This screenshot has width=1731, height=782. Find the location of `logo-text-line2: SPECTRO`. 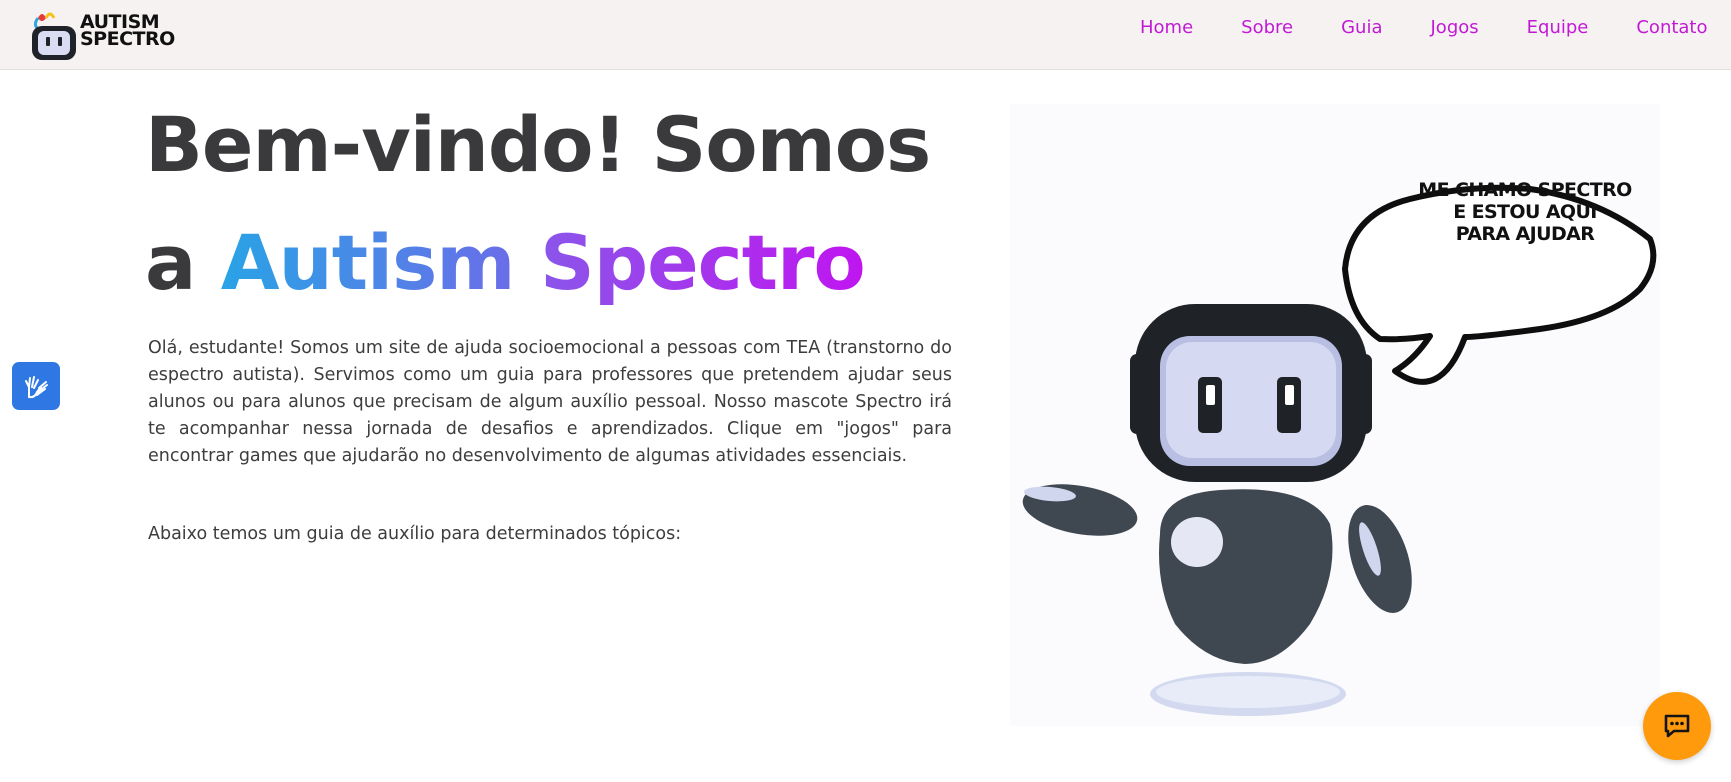

logo-text-line2: SPECTRO is located at coordinates (127, 39).